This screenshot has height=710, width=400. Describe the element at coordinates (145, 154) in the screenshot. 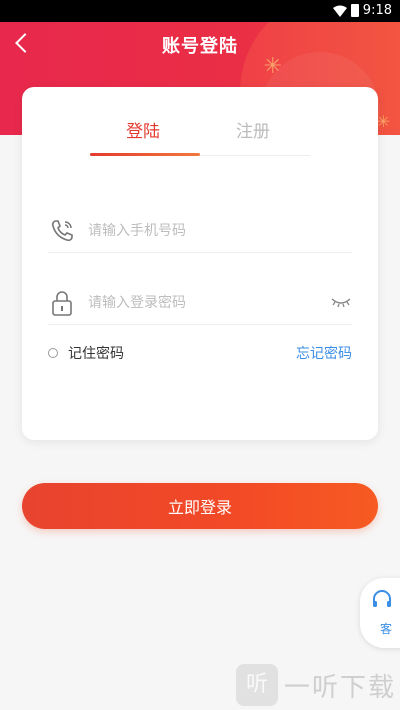

I see `tab-active-indicator` at that location.